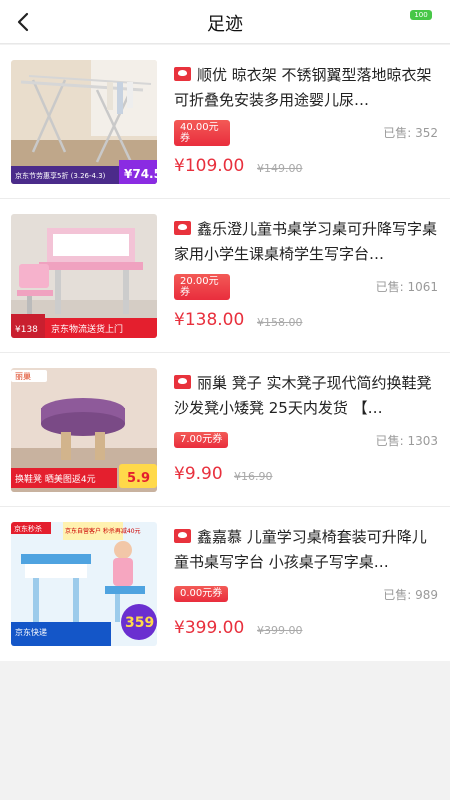 The height and width of the screenshot is (800, 450). Describe the element at coordinates (410, 133) in the screenshot. I see `sold-count: 已售: 352` at that location.